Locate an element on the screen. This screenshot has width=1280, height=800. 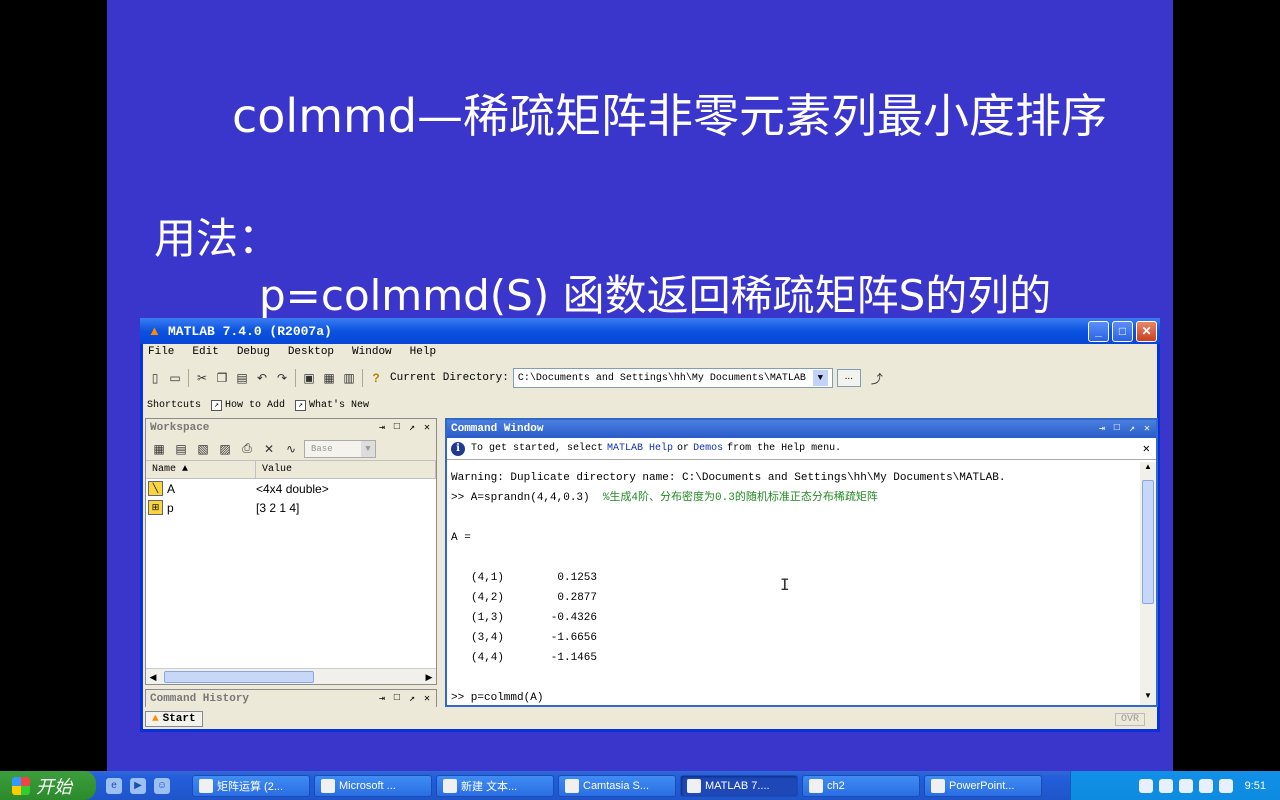
shortcuts-label: Shortcuts is located at coordinates (174, 405).